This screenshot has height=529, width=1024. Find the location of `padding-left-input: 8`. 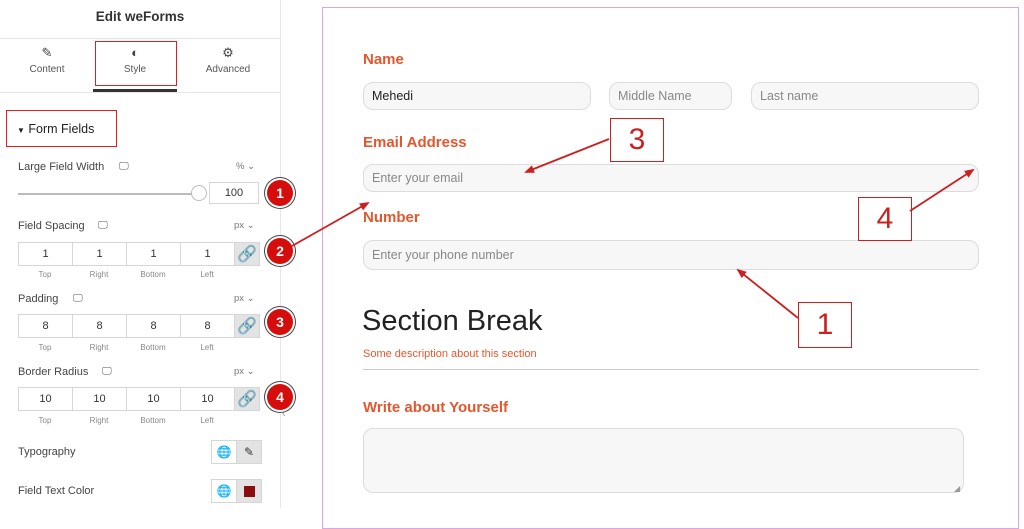

padding-left-input: 8 is located at coordinates (207, 326).